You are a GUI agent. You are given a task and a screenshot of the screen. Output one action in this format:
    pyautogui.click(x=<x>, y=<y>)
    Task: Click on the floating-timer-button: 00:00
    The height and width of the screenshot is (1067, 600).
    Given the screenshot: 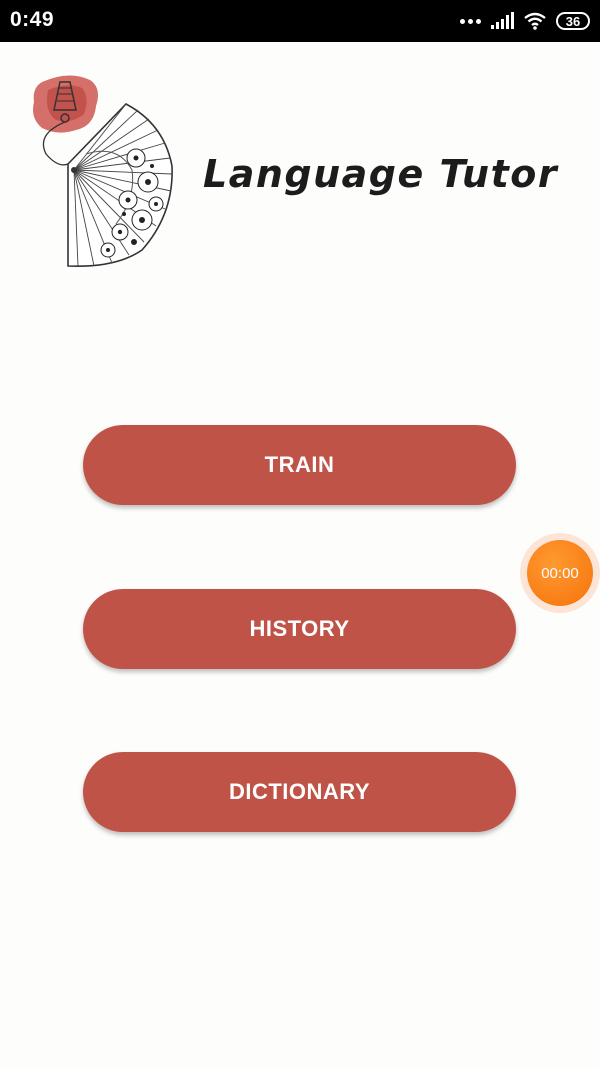 What is the action you would take?
    pyautogui.click(x=560, y=573)
    